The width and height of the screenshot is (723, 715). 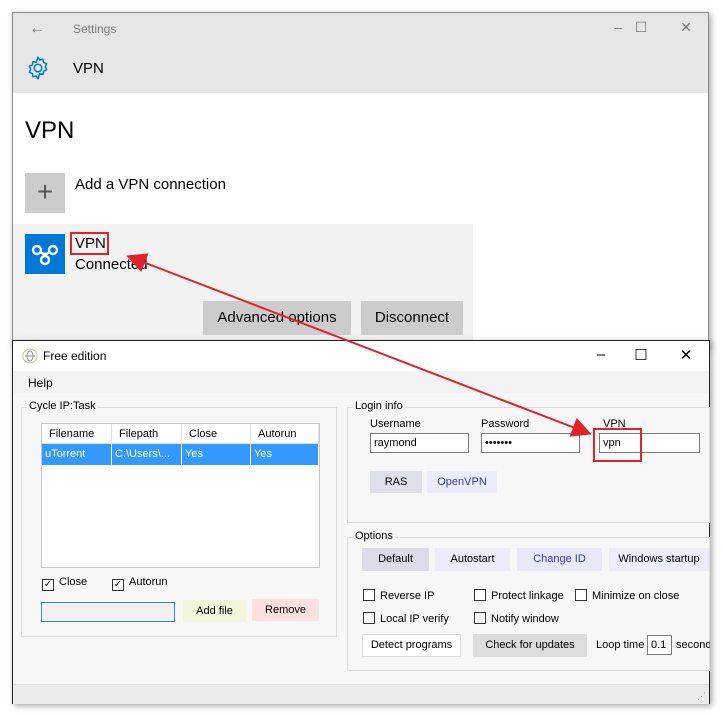 What do you see at coordinates (30, 356) in the screenshot?
I see `app-logo-icon` at bounding box center [30, 356].